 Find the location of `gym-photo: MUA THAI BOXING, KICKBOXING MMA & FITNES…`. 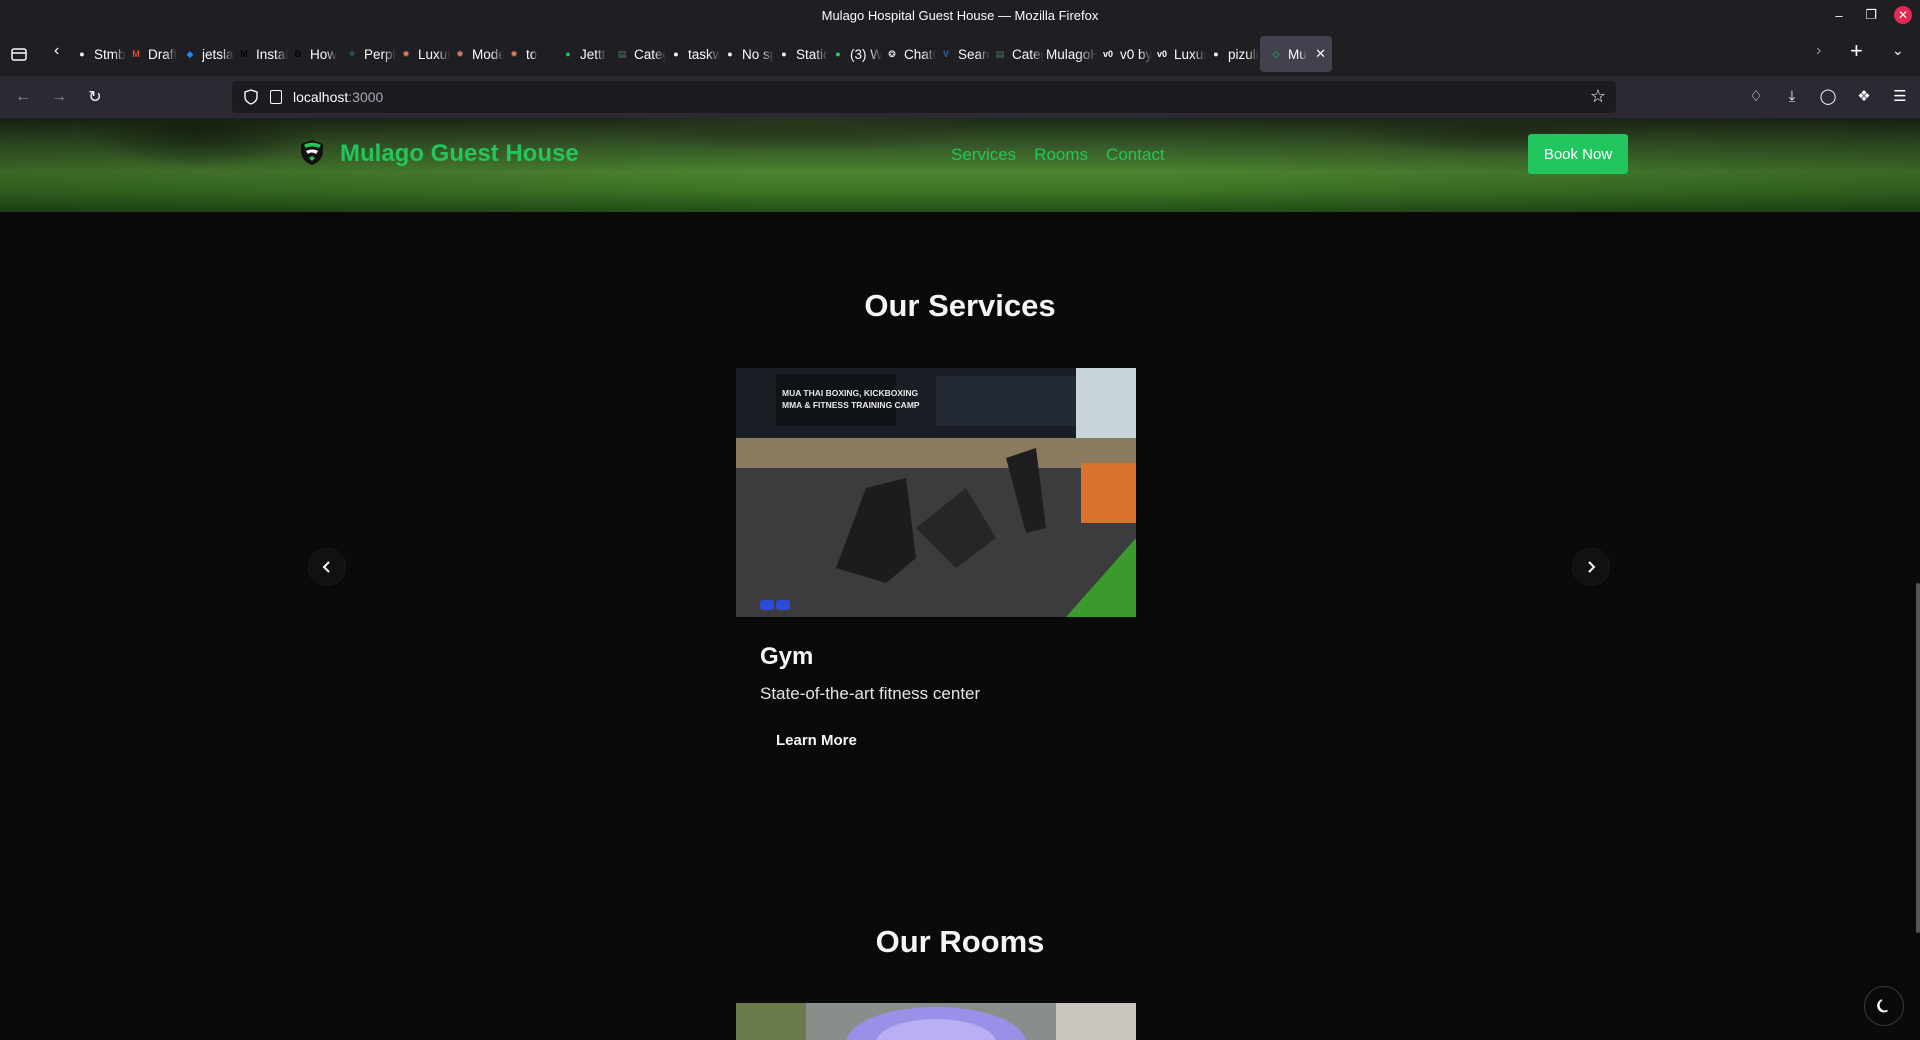

gym-photo: MUA THAI BOXING, KICKBOXING MMA & FITNES… is located at coordinates (936, 492).